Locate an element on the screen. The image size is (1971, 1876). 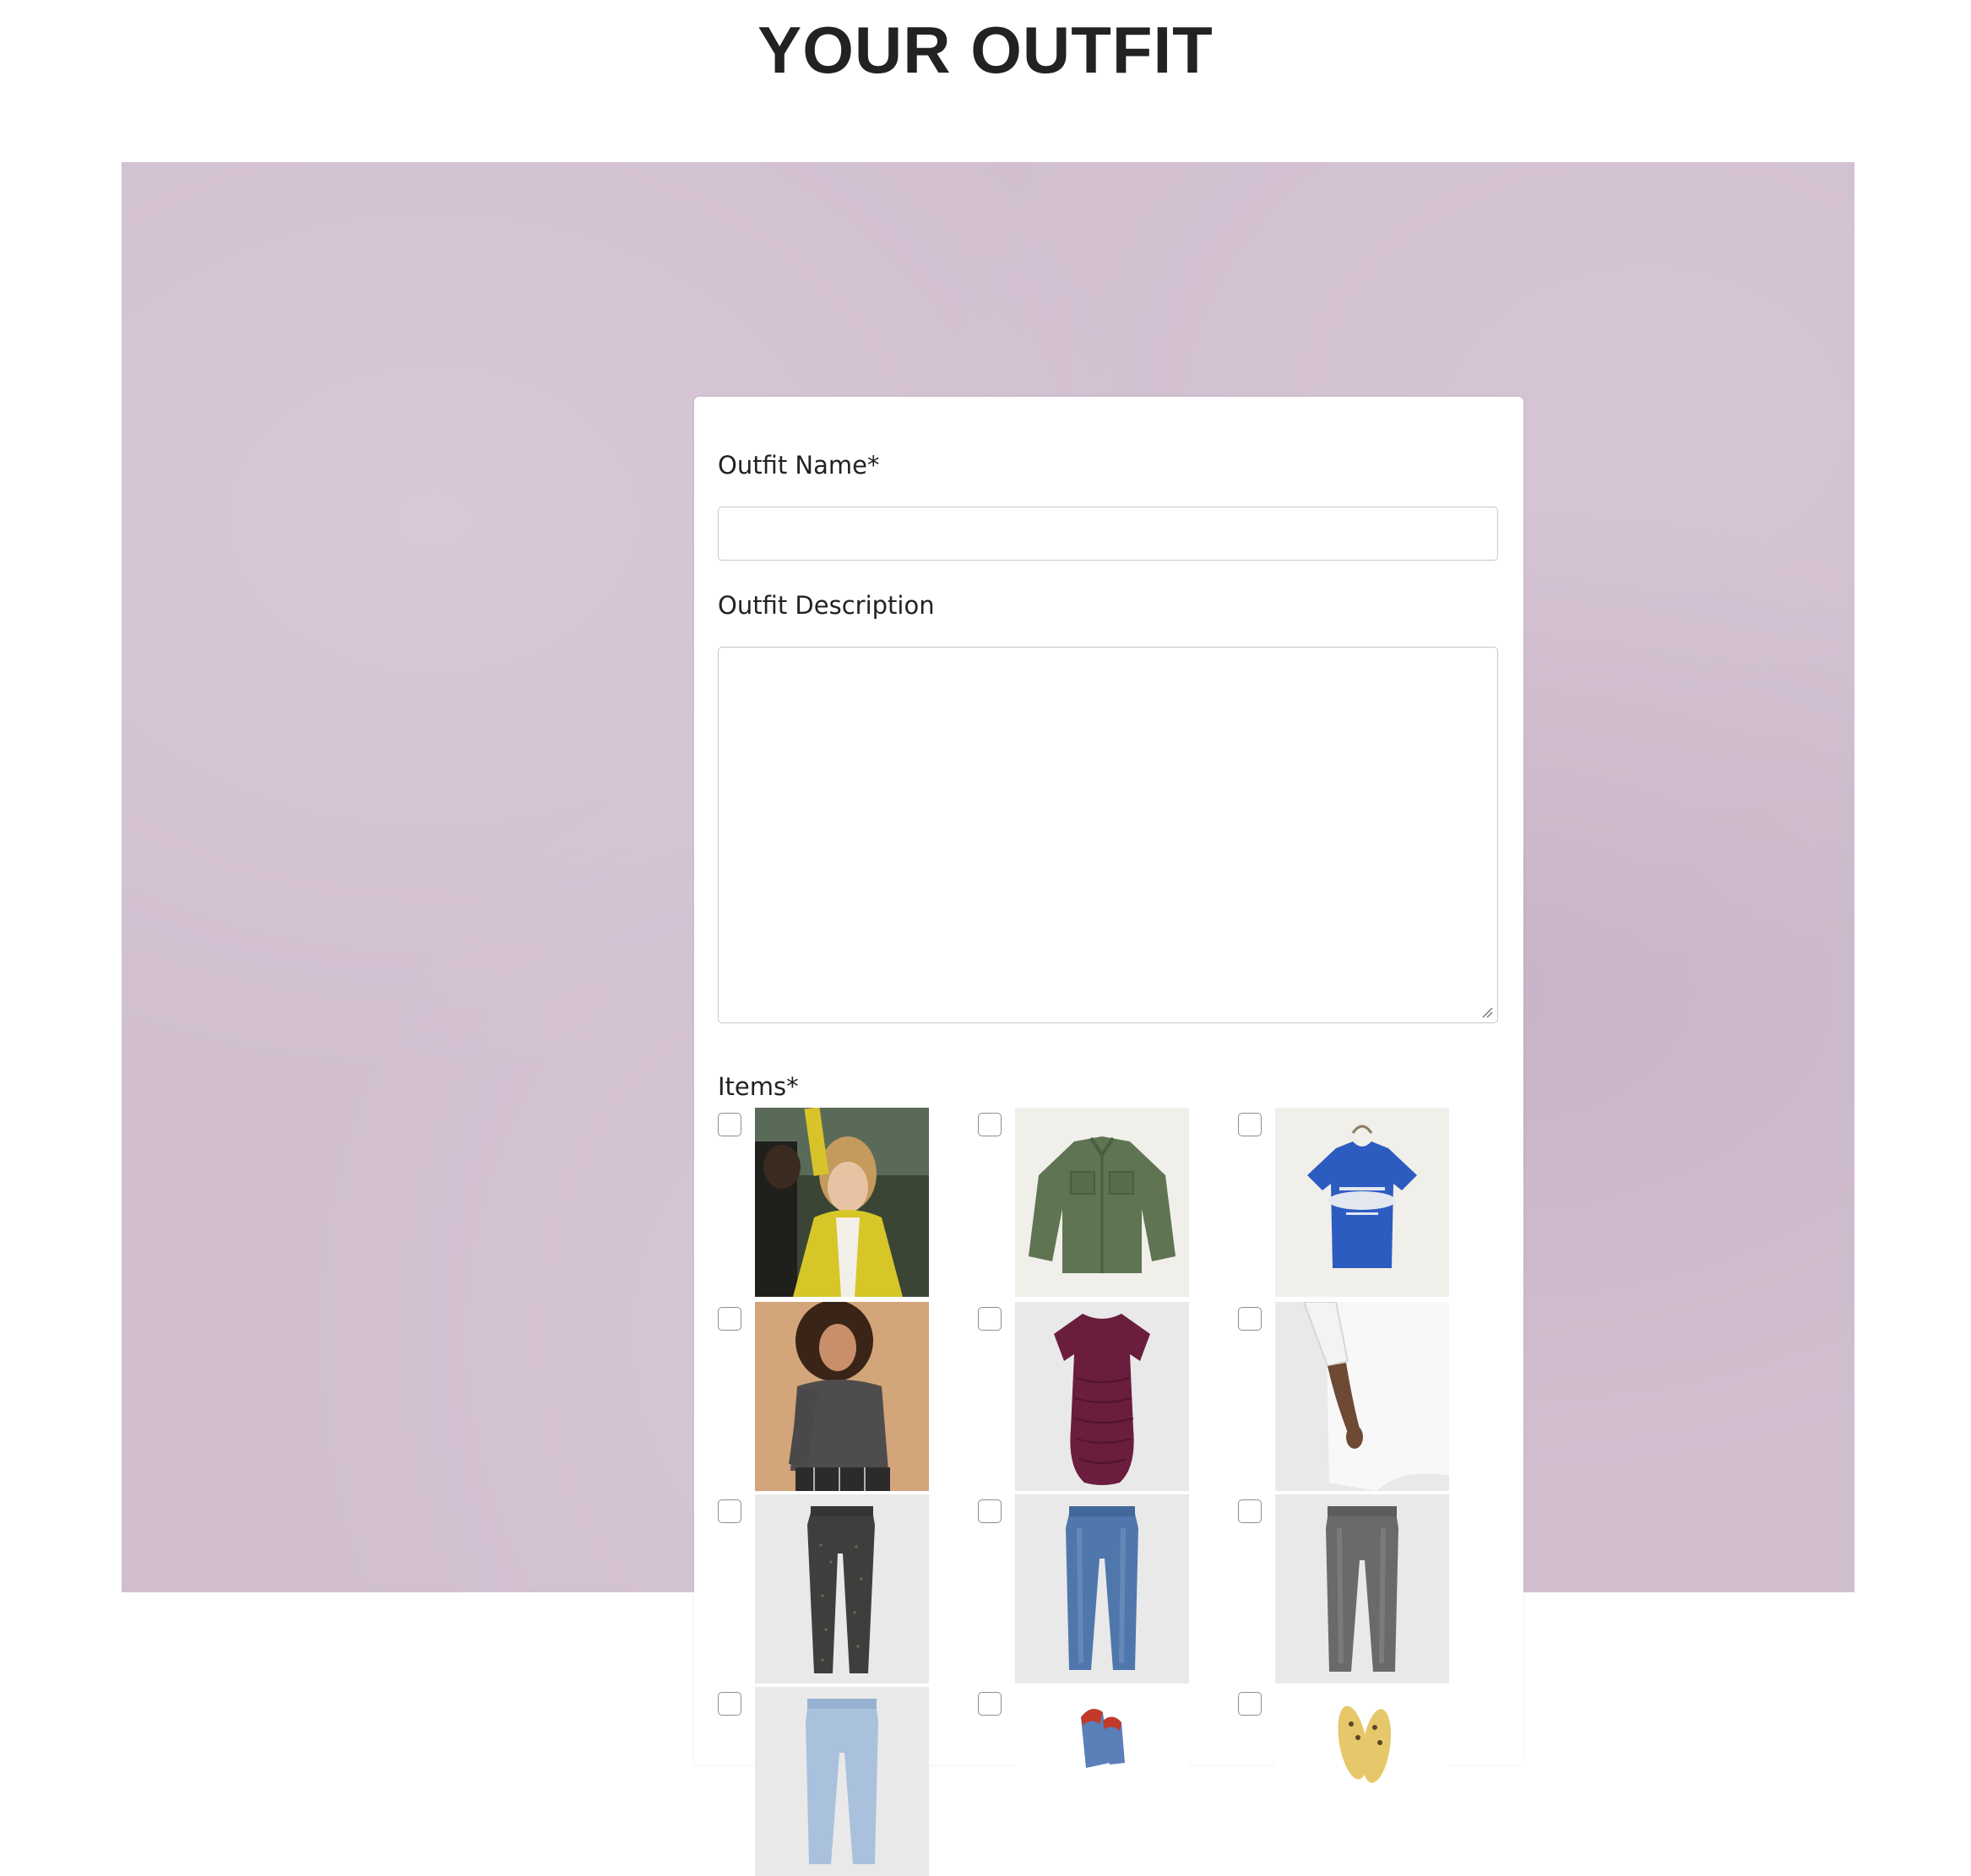
white-shirt-dress-image is located at coordinates (1362, 1396).